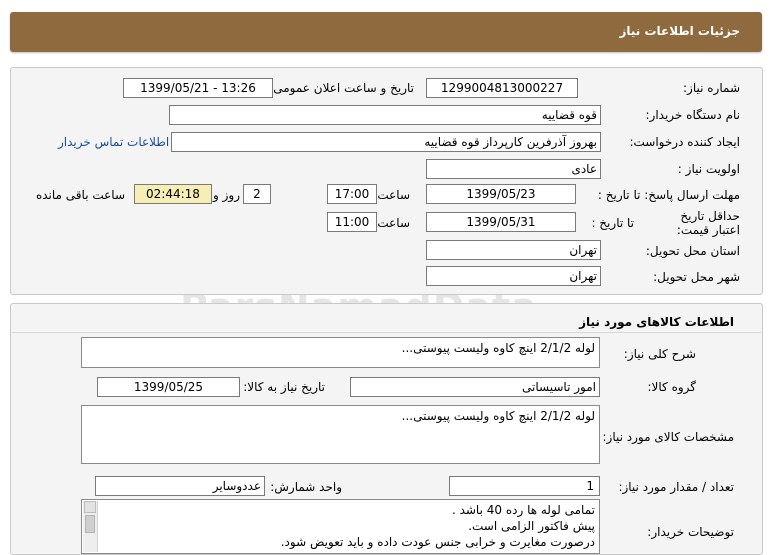 Image resolution: width=770 pixels, height=555 pixels. What do you see at coordinates (386, 32) in the screenshot?
I see `page-header: جزئیات اطلاعات نیاز` at bounding box center [386, 32].